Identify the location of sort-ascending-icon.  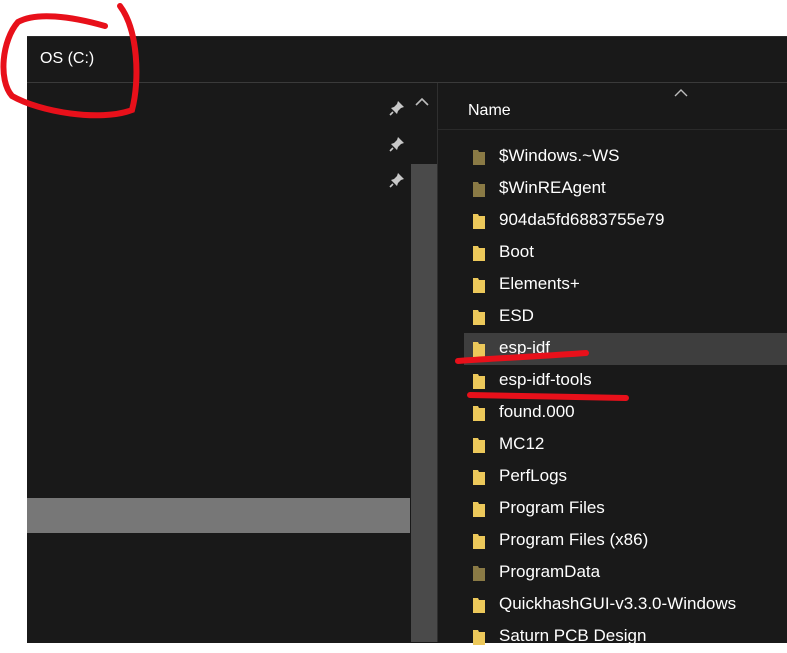
(681, 93).